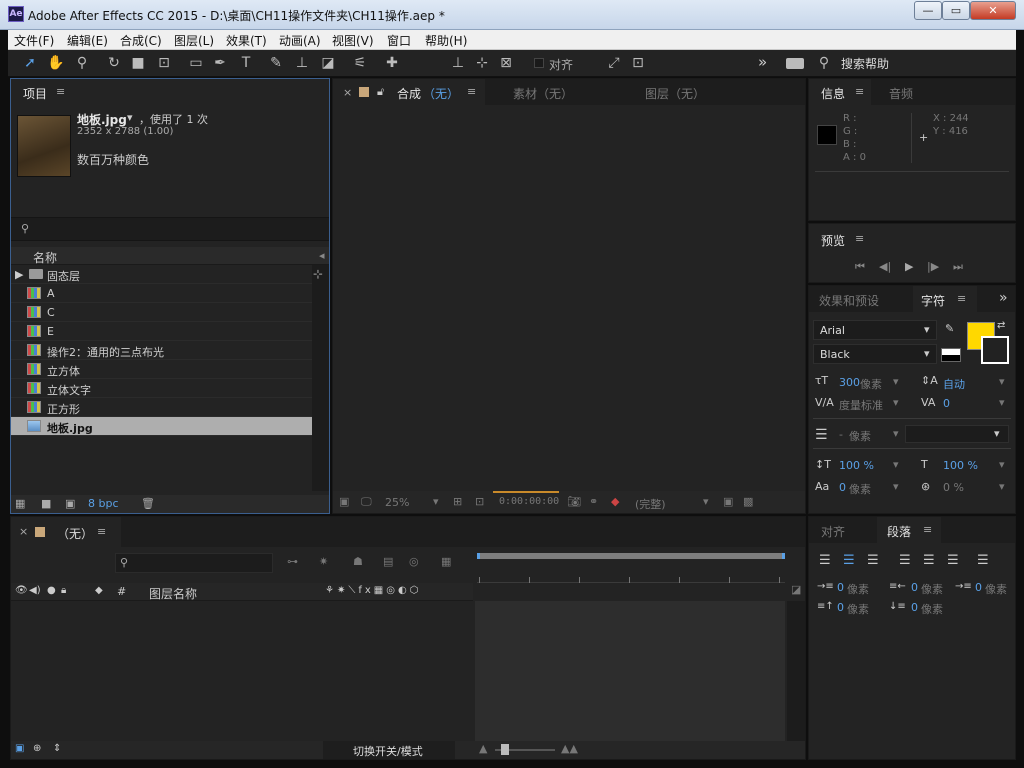 This screenshot has width=1024, height=768. Describe the element at coordinates (246, 63) in the screenshot. I see `type-tool-icon: T` at that location.